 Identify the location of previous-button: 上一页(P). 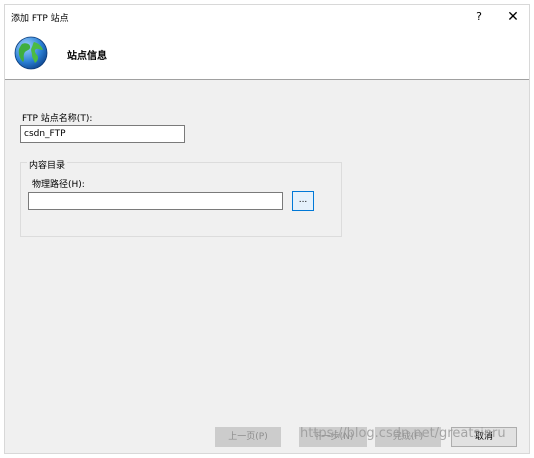
(248, 437).